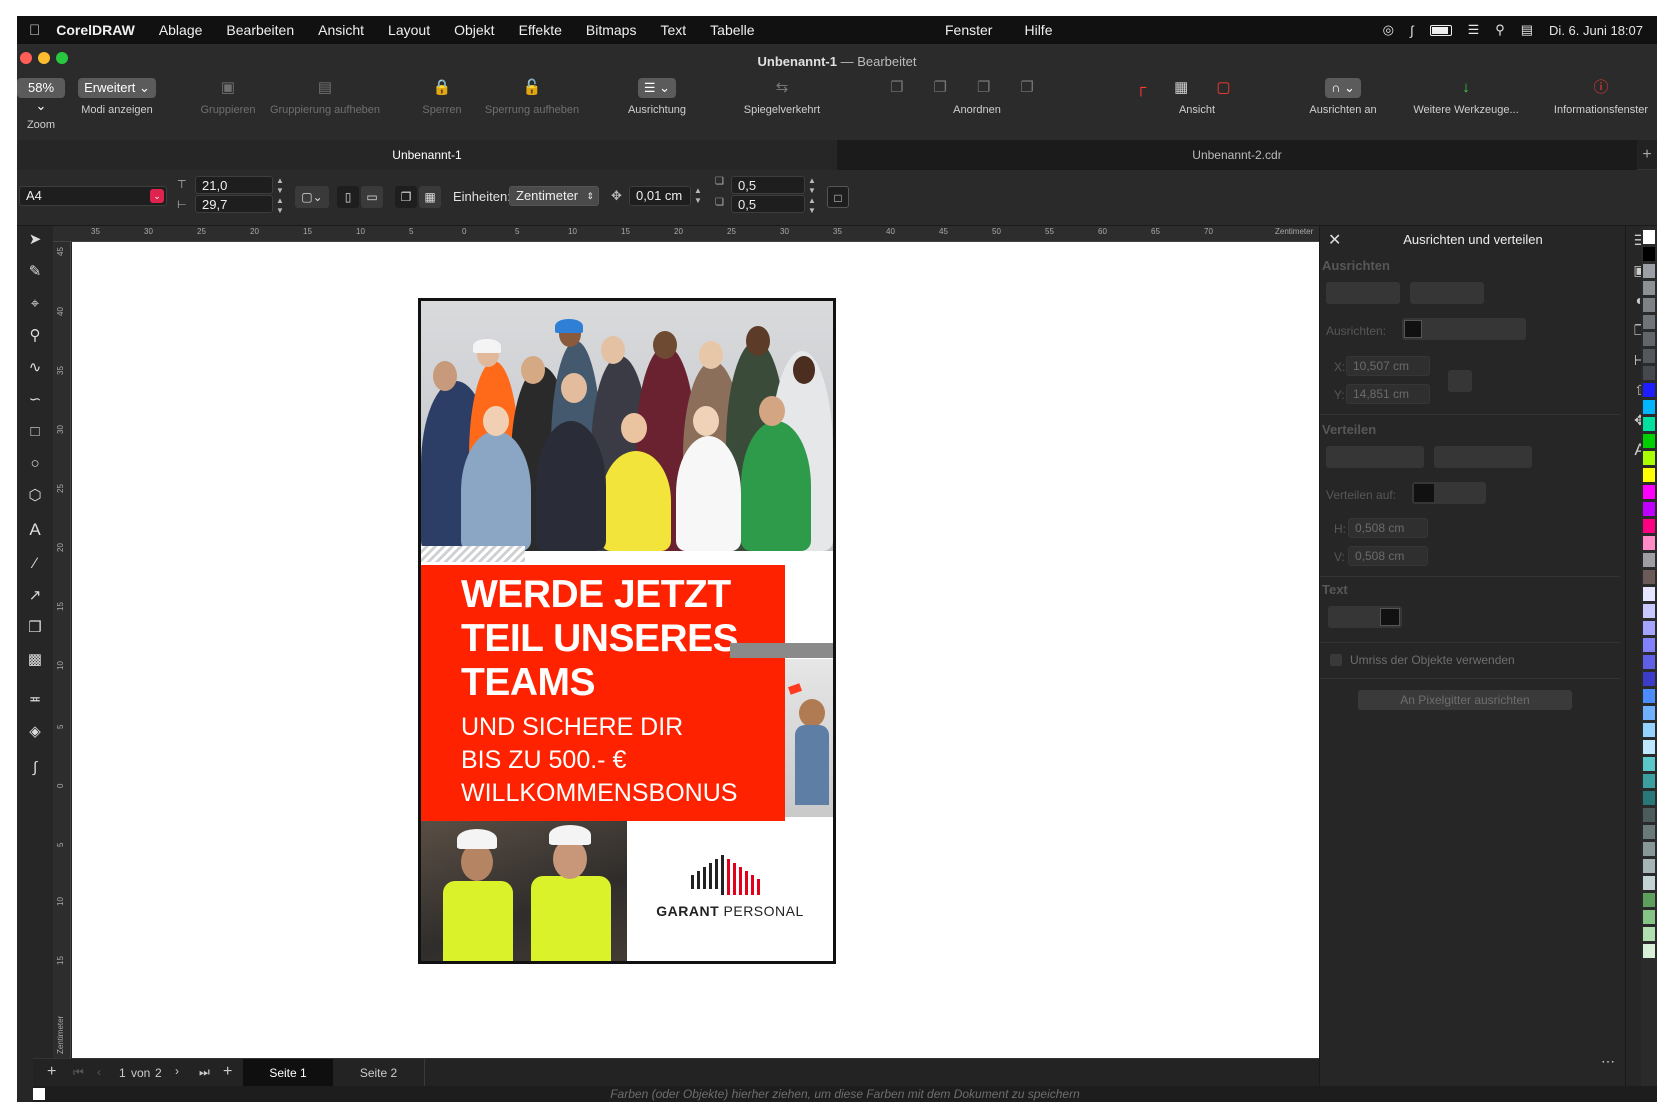  I want to click on rectangle-tool-icon: □, so click(35, 432).